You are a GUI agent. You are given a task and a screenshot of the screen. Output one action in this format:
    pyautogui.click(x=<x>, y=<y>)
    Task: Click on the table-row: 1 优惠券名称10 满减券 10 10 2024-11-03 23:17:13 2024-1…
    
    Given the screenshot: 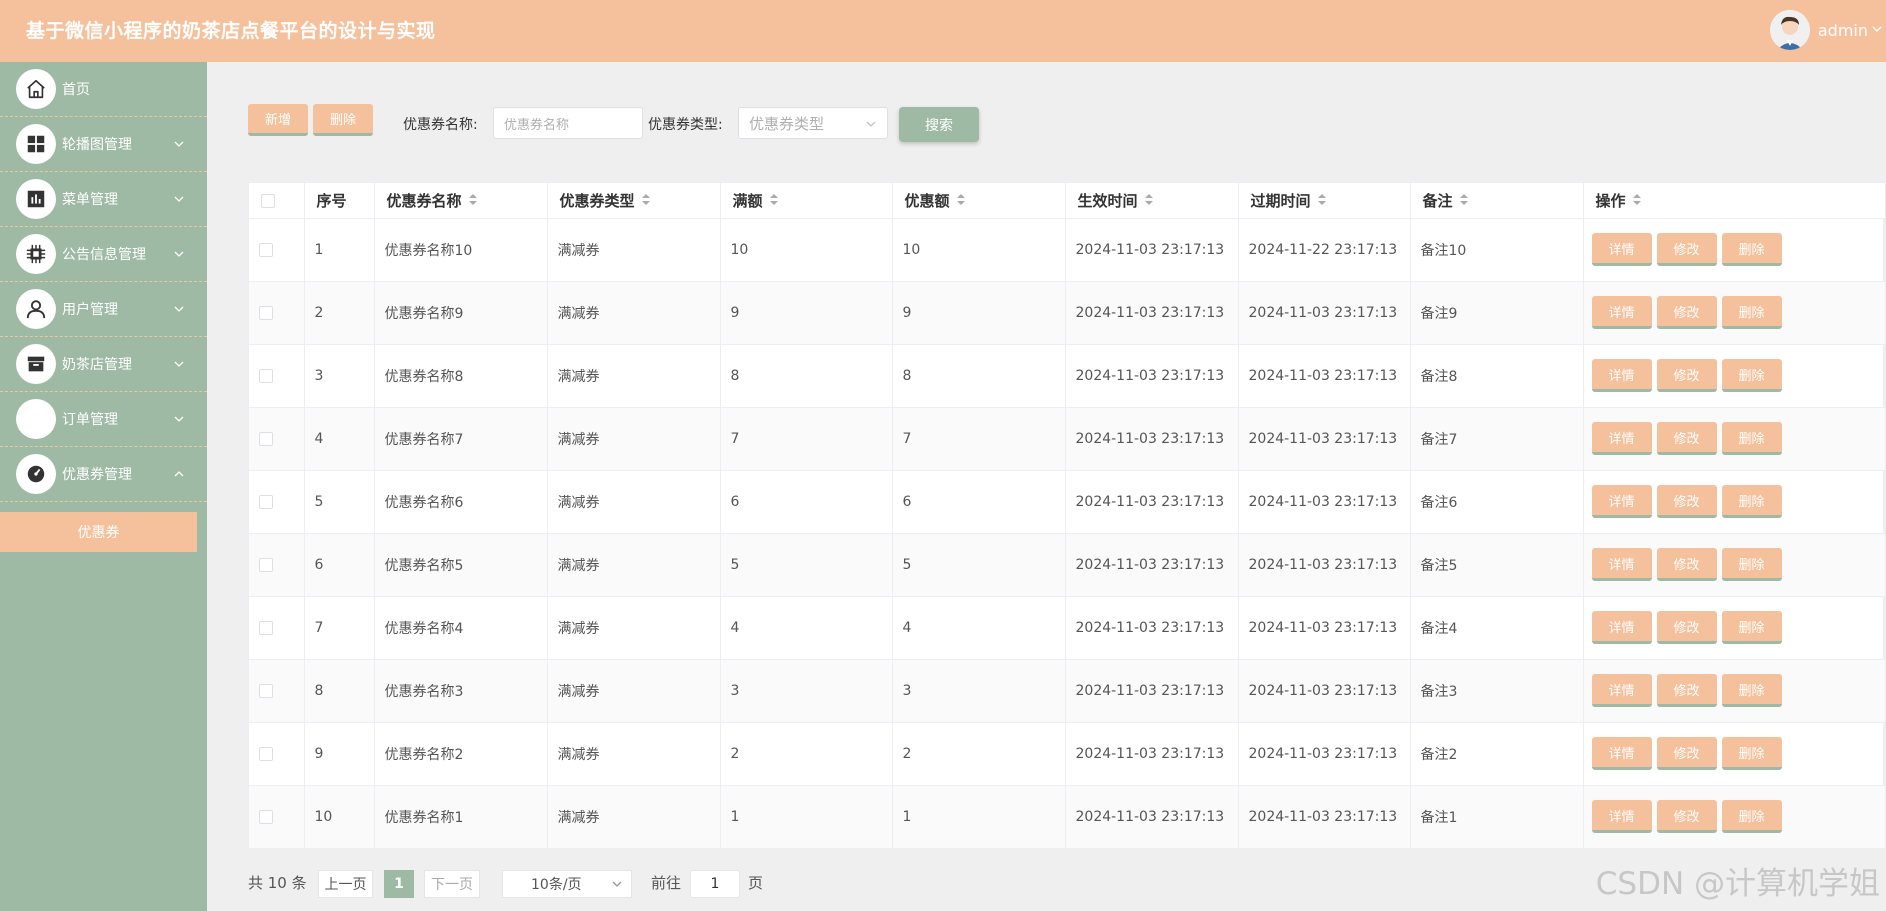 What is the action you would take?
    pyautogui.click(x=1067, y=250)
    